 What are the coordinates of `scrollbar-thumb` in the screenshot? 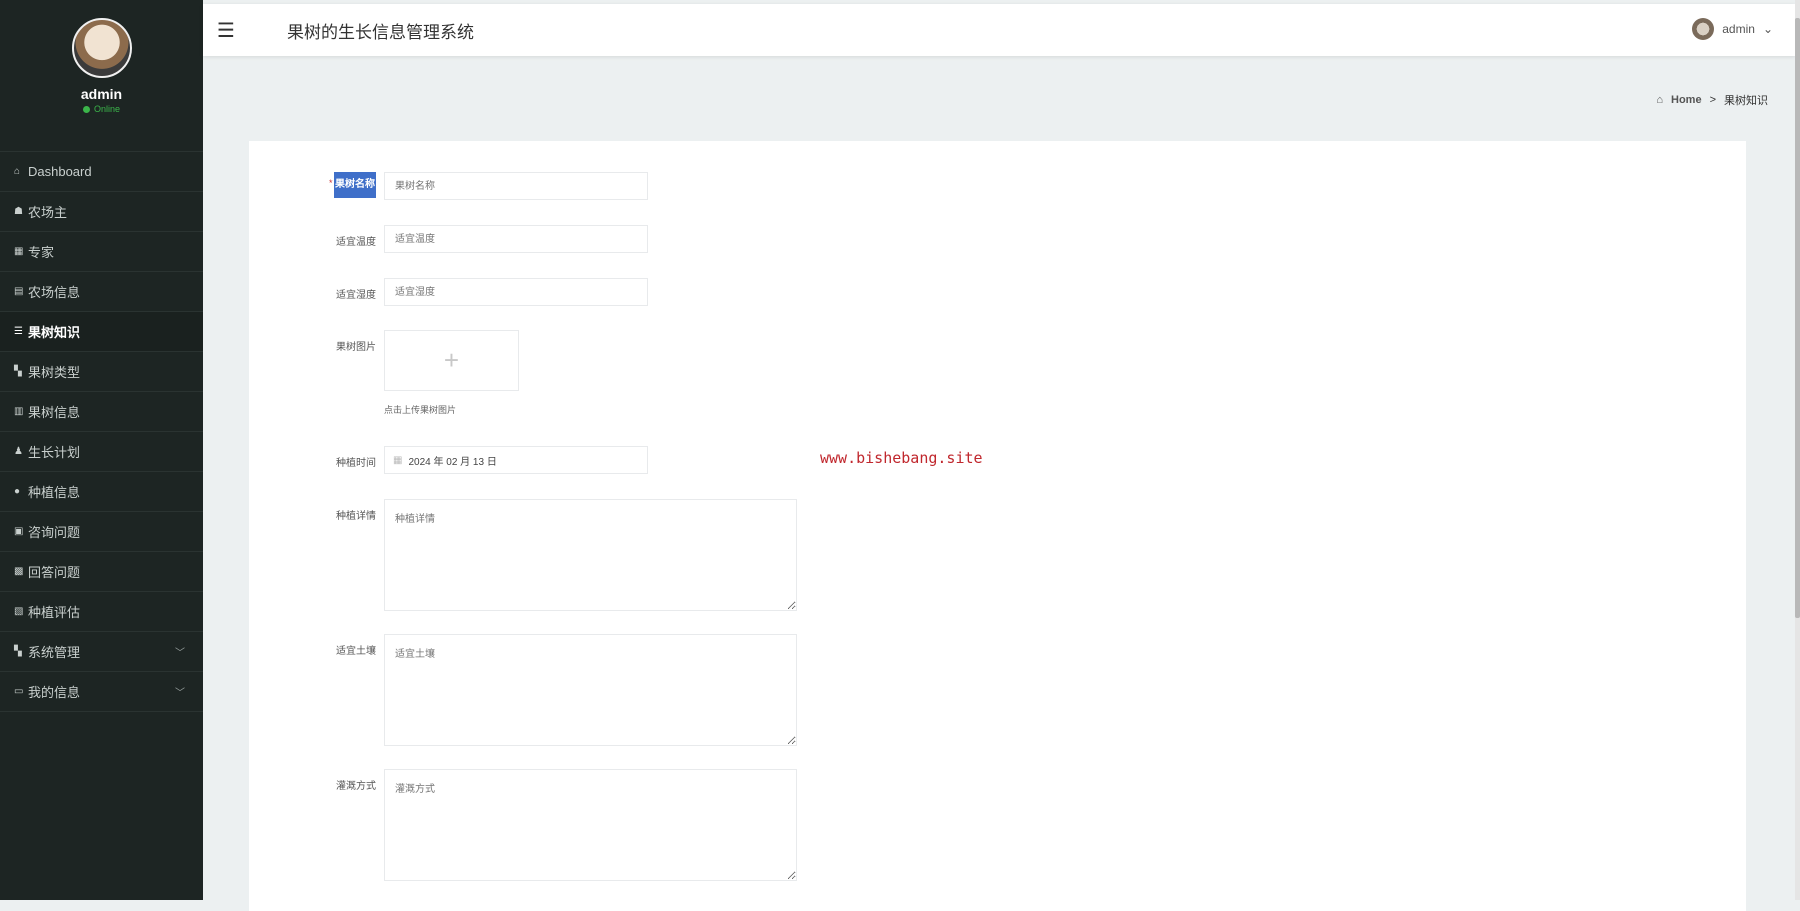 It's located at (1797, 318).